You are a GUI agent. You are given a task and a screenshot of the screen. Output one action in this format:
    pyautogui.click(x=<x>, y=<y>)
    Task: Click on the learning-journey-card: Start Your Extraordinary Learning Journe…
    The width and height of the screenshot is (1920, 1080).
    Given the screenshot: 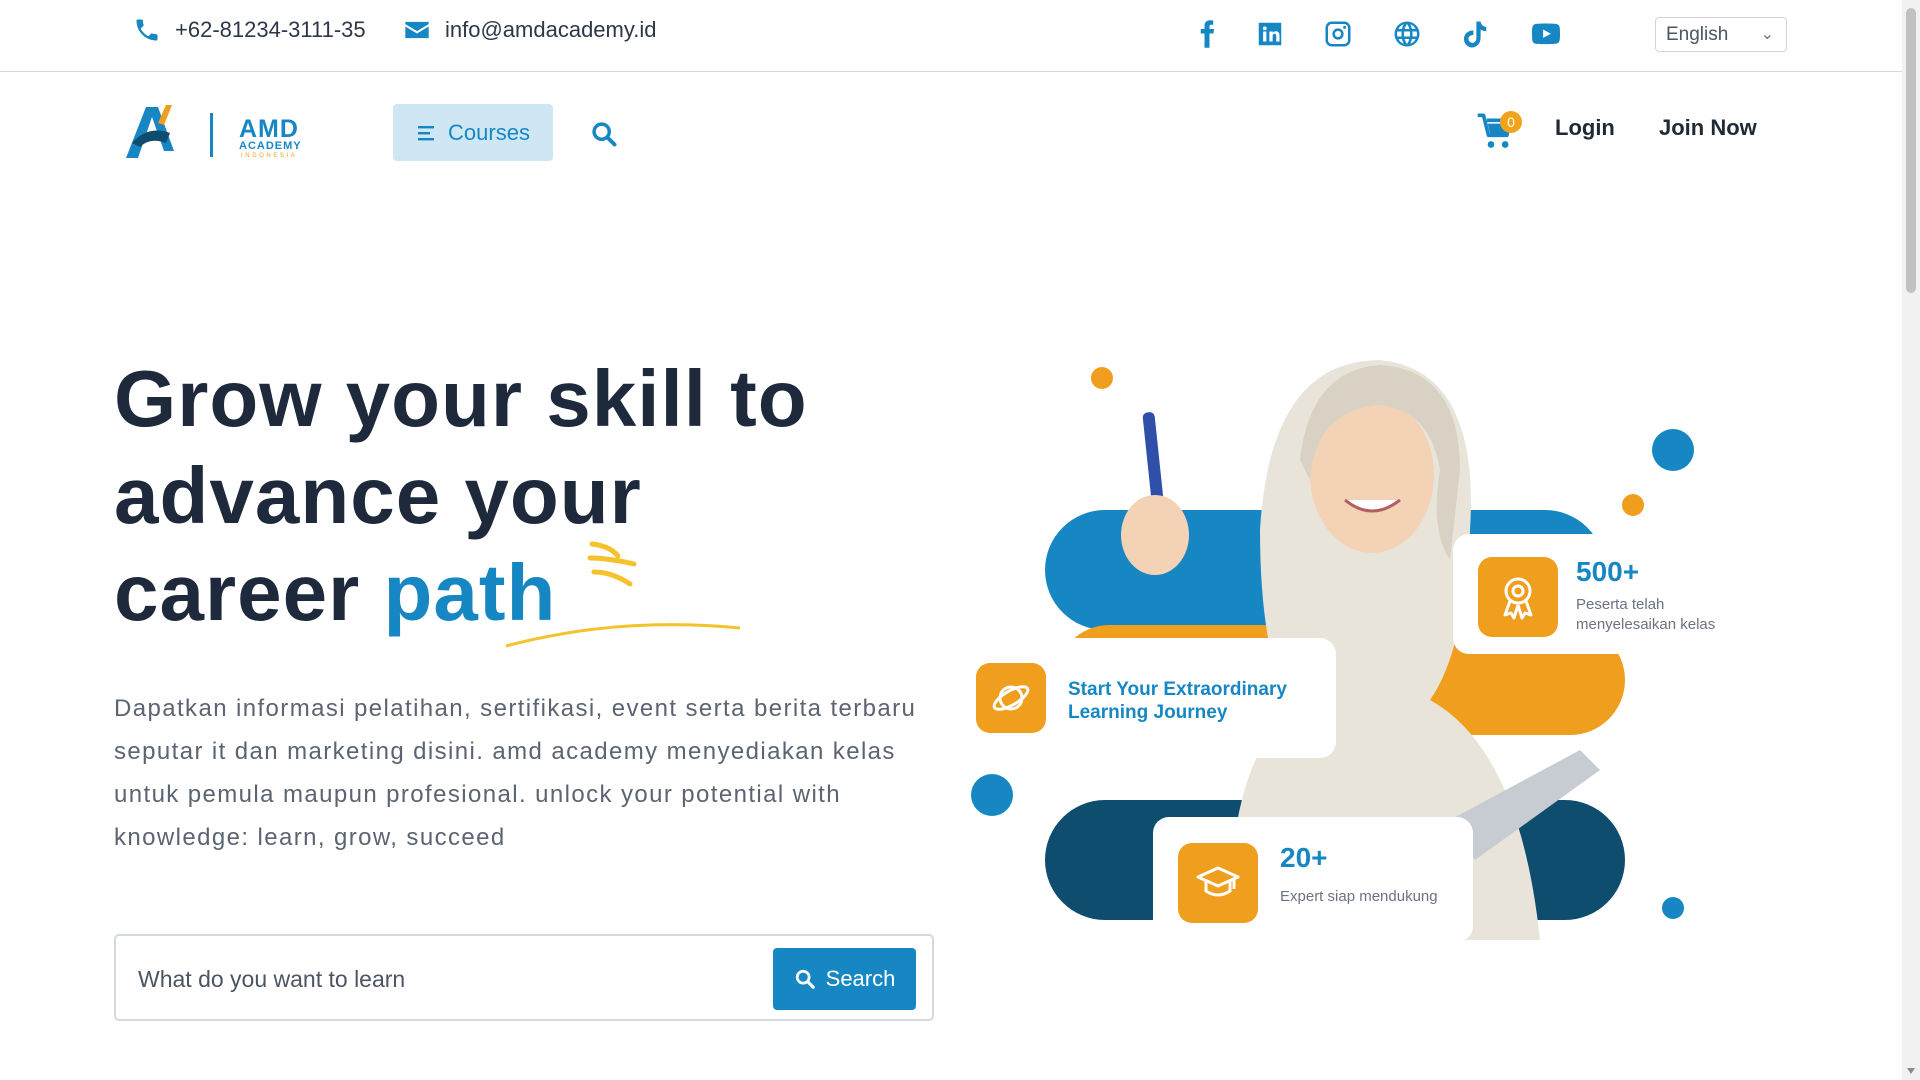 What is the action you would take?
    pyautogui.click(x=1150, y=698)
    